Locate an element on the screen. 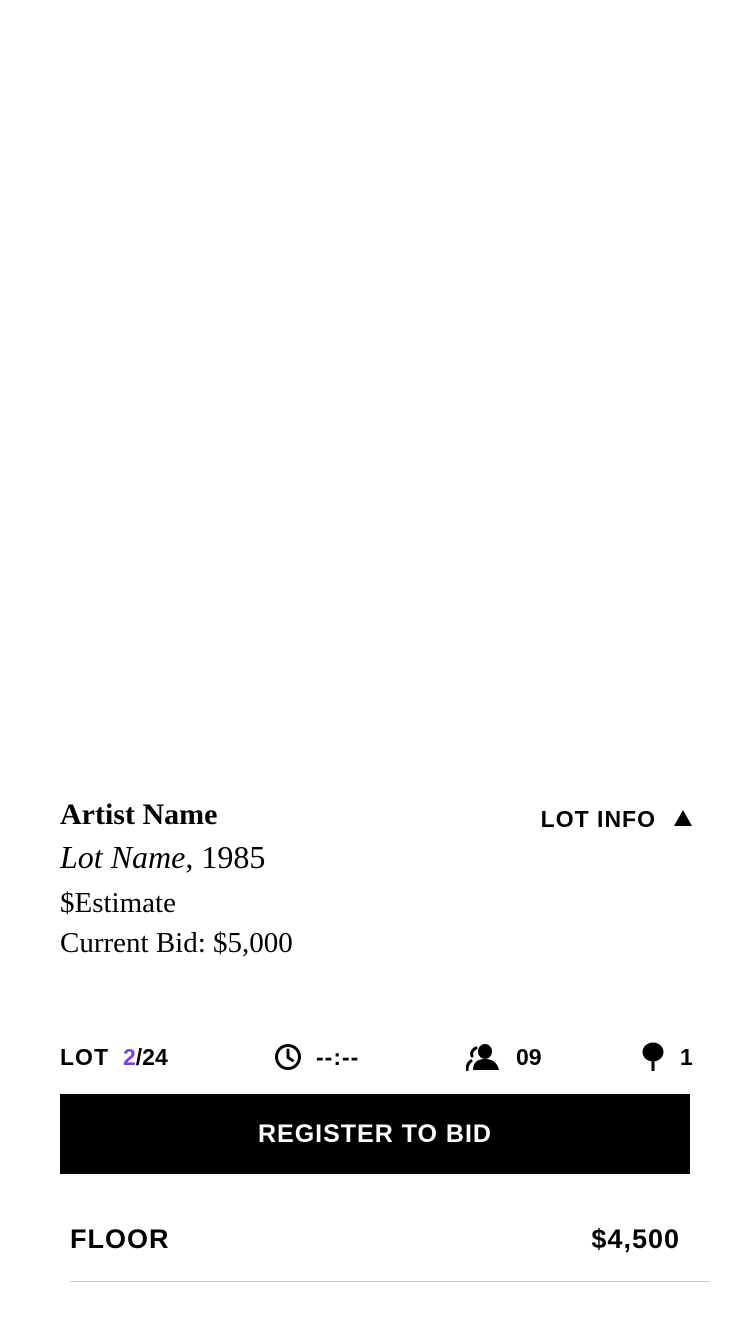 The image size is (750, 1334). paddle-count: 1 is located at coordinates (666, 1057).